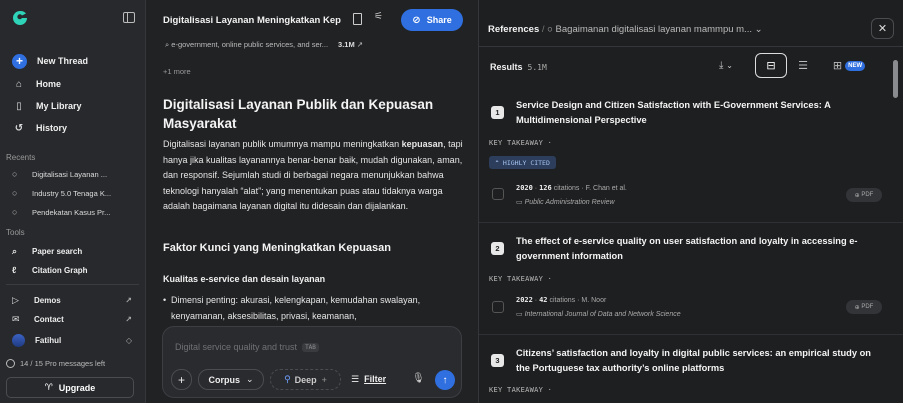 This screenshot has height=403, width=903. What do you see at coordinates (368, 379) in the screenshot?
I see `filter-button: ☰ Filter` at bounding box center [368, 379].